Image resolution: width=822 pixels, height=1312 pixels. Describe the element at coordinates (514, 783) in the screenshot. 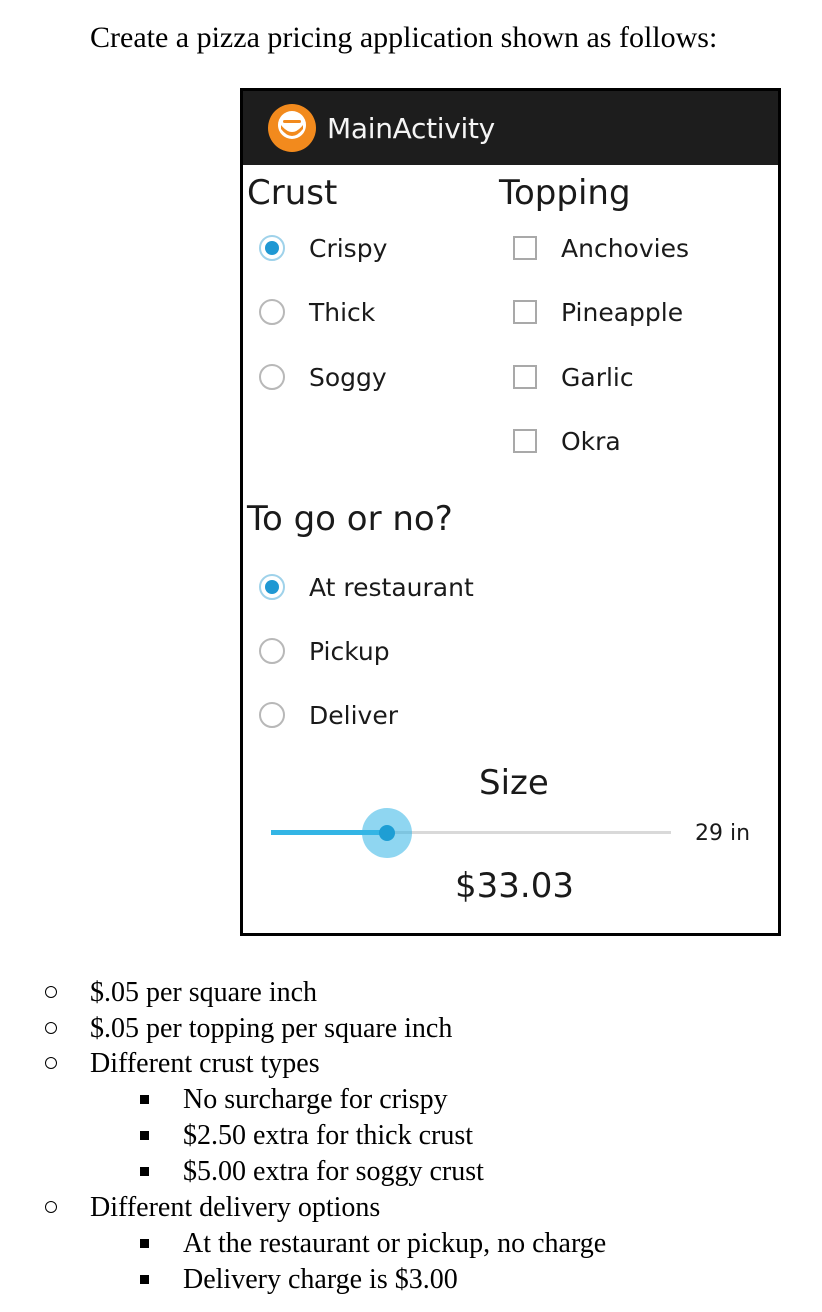

I see `size-heading: Size` at that location.